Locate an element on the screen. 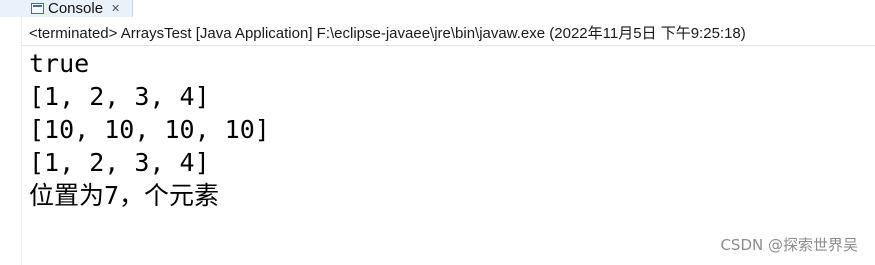 The height and width of the screenshot is (265, 875). divider is located at coordinates (448, 45).